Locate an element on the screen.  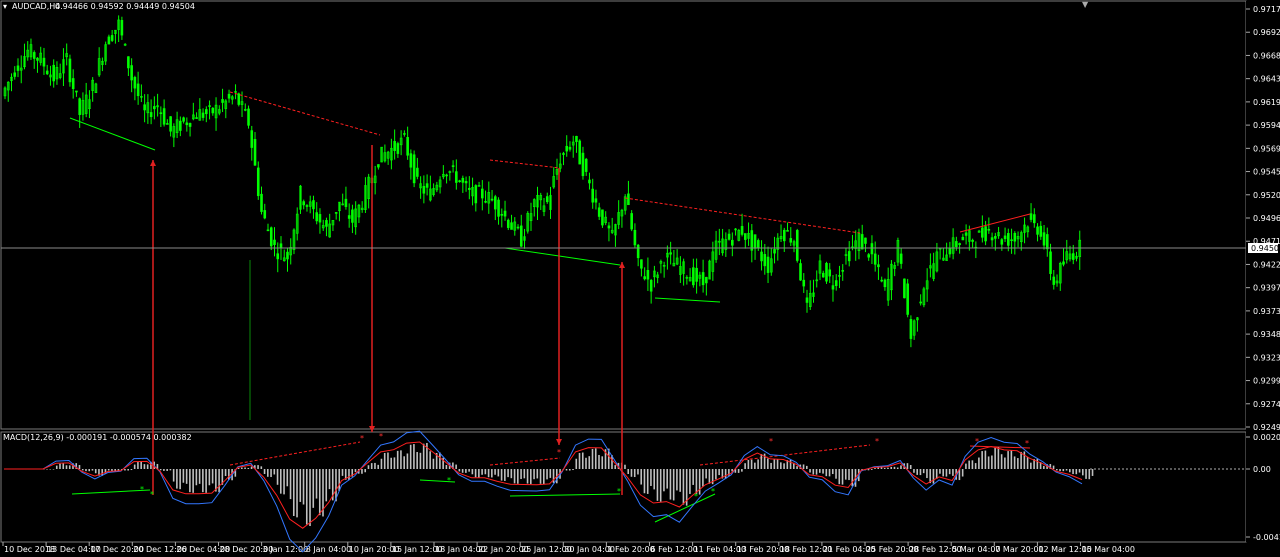
macd-tick-label: -0.004136 is located at coordinates (1266, 537).